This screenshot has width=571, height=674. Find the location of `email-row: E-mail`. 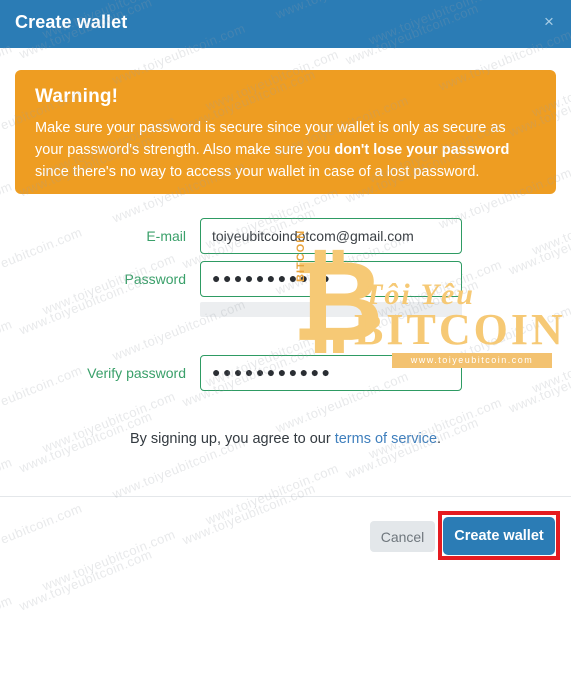

email-row: E-mail is located at coordinates (285, 236).